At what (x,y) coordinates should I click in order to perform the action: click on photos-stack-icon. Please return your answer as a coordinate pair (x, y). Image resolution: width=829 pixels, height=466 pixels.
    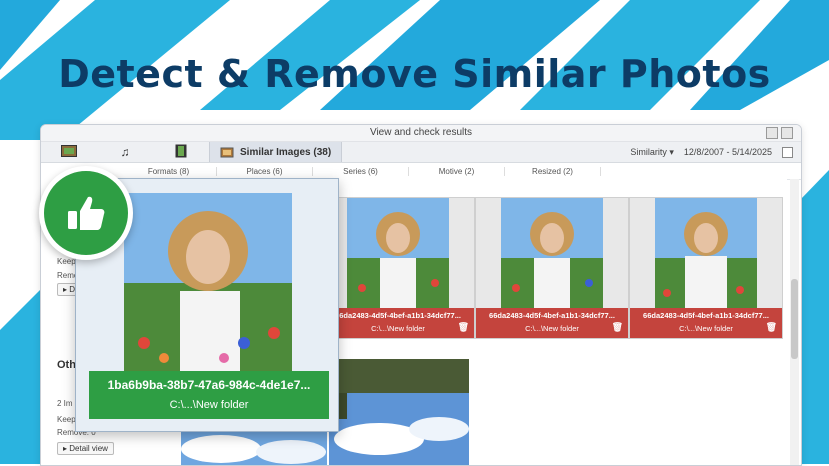
    Looking at the image, I should click on (227, 152).